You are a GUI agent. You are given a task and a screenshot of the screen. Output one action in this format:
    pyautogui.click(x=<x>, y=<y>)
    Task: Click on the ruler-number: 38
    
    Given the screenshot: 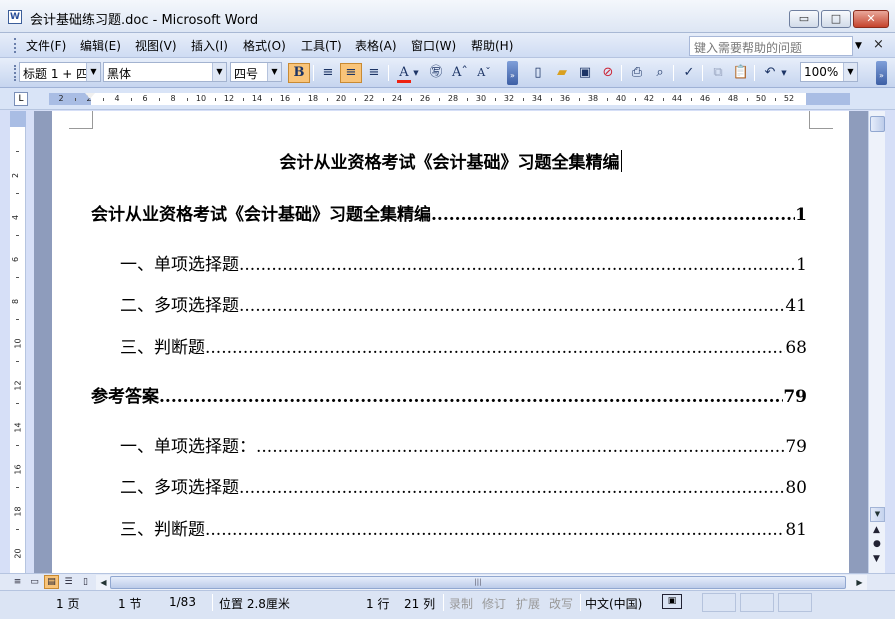 What is the action you would take?
    pyautogui.click(x=593, y=98)
    